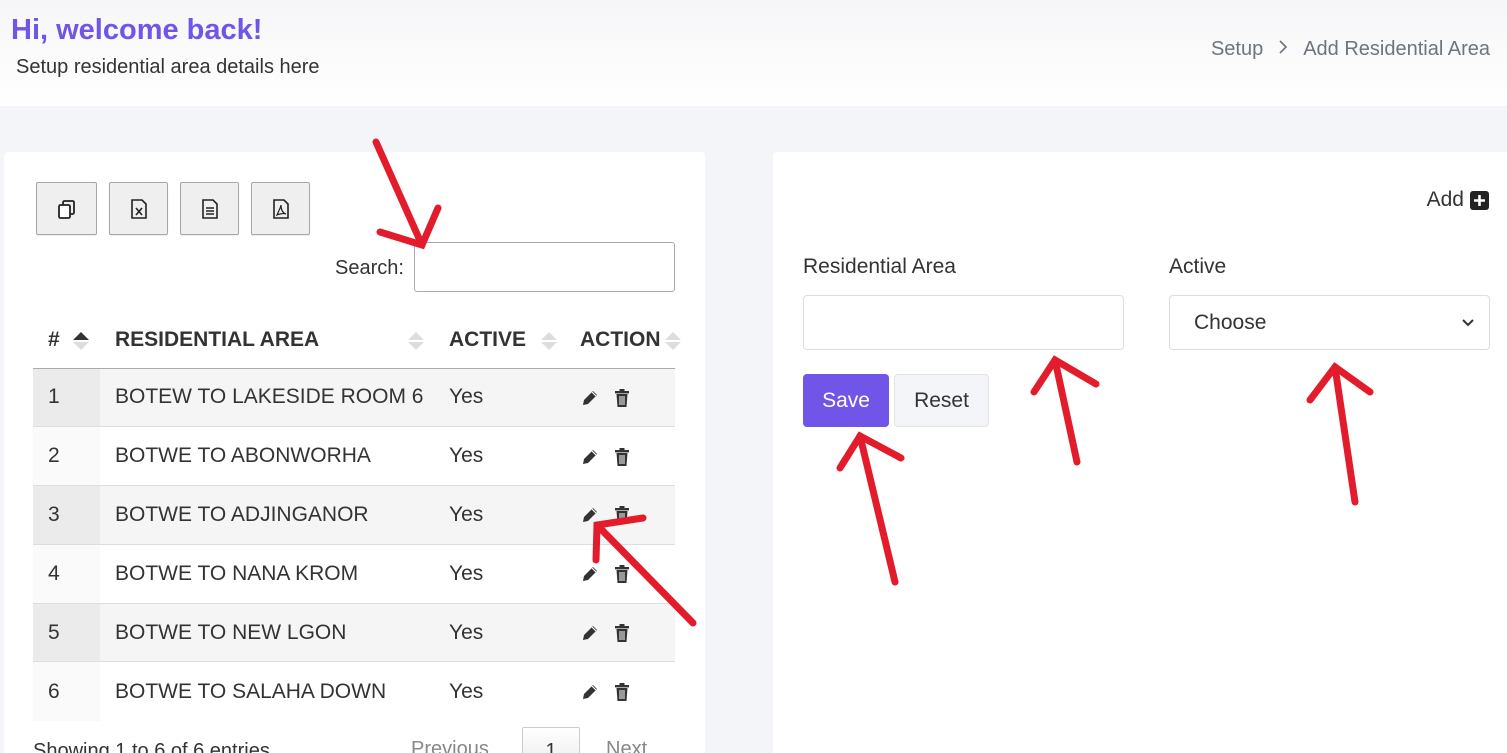 The image size is (1507, 753). I want to click on add-label: Add, so click(1445, 199).